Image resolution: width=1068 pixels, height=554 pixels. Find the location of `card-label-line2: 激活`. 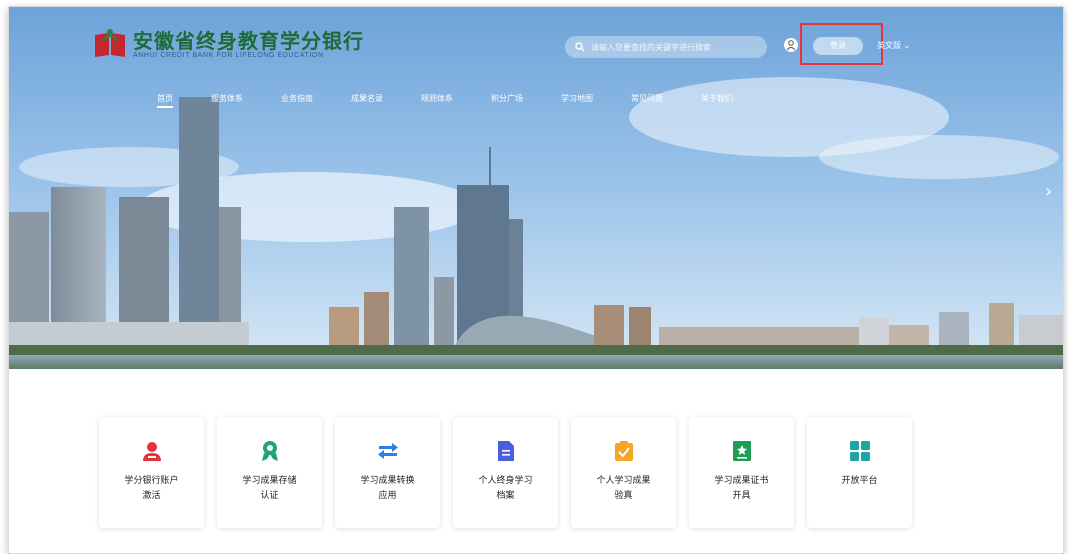

card-label-line2: 激活 is located at coordinates (151, 496).